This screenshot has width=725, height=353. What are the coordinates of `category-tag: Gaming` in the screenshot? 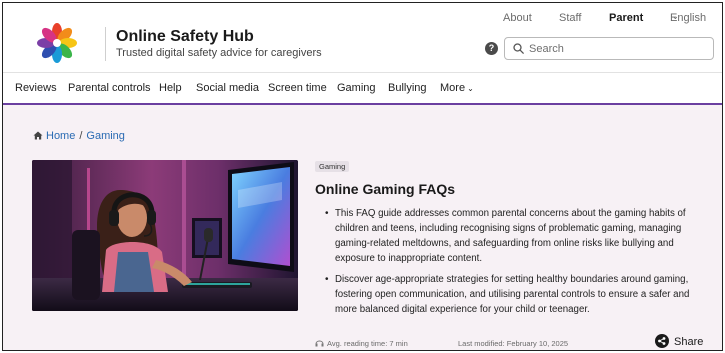 It's located at (332, 166).